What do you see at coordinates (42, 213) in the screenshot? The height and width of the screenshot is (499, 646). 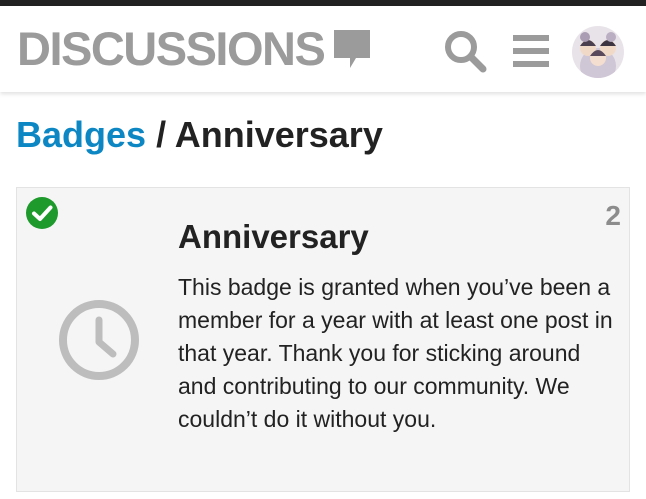 I see `check-circle-icon` at bounding box center [42, 213].